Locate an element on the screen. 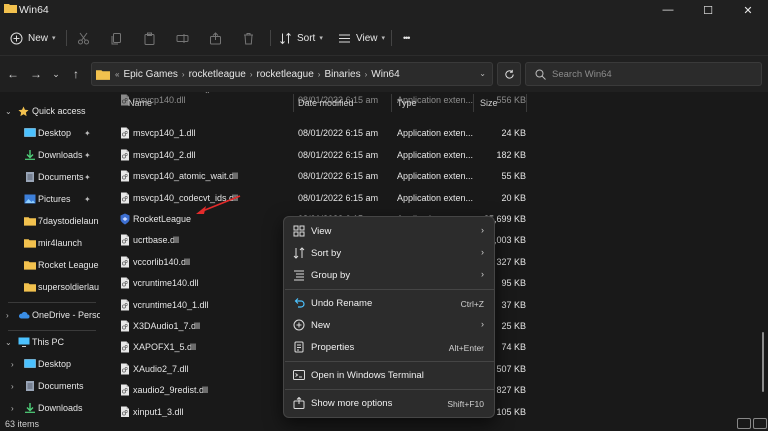  toolbar-divider is located at coordinates (270, 38).